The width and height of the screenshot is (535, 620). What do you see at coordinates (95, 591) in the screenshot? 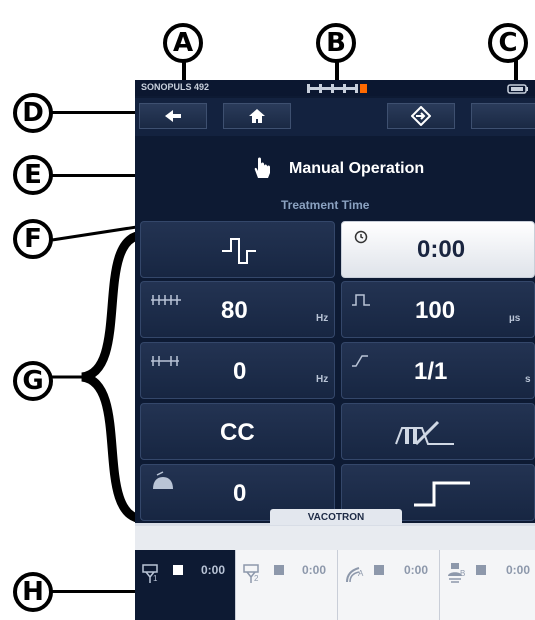
I see `callout-h-line` at bounding box center [95, 591].